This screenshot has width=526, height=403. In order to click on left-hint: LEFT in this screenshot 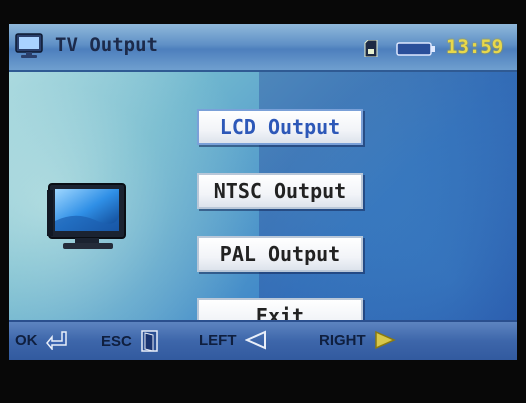, I will do `click(233, 340)`.